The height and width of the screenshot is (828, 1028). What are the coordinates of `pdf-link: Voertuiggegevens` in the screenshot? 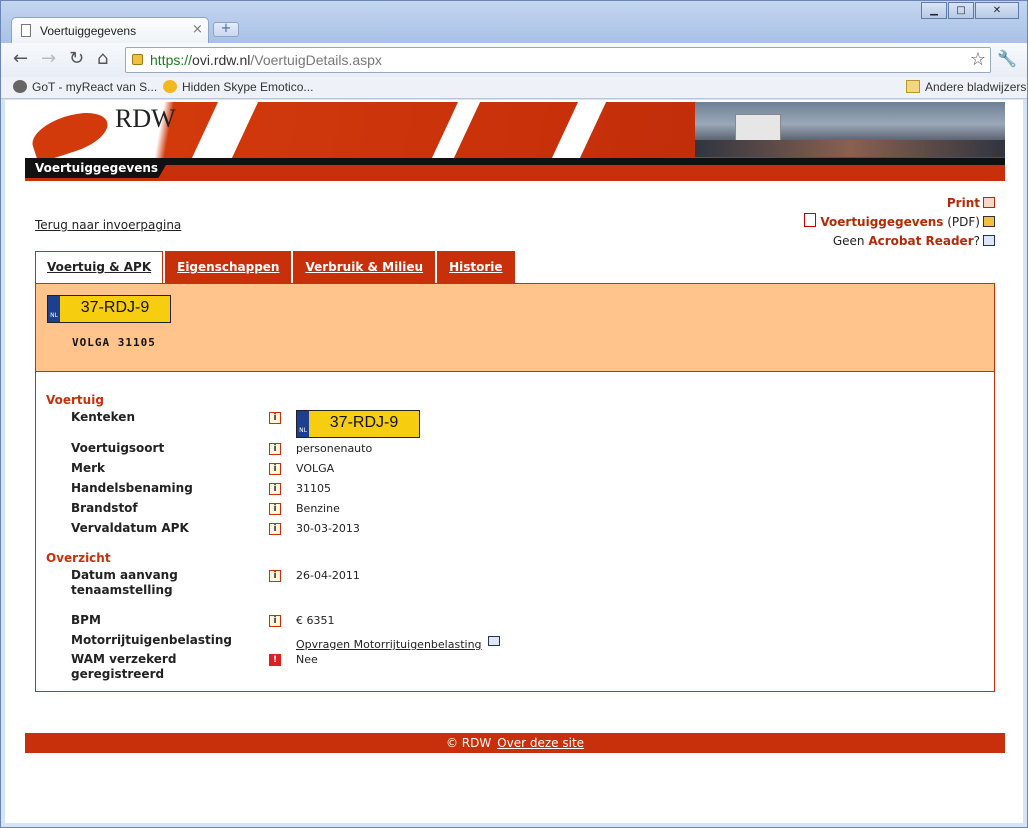 It's located at (881, 222).